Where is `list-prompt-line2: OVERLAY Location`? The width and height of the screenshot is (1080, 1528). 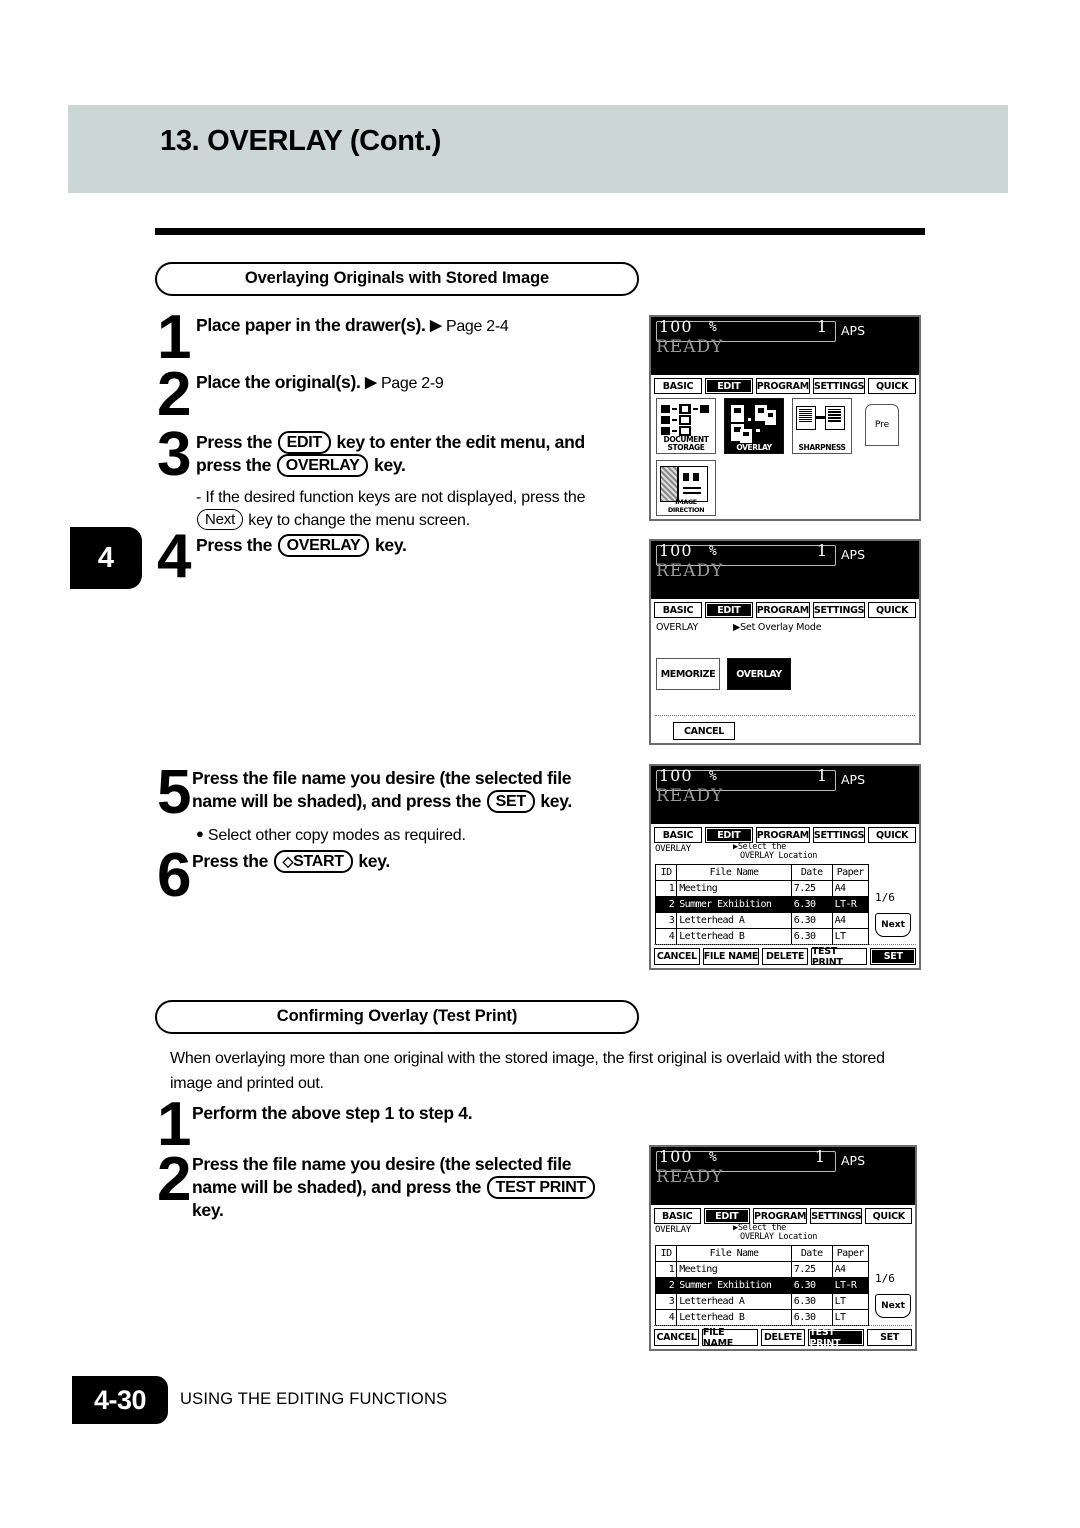
list-prompt-line2: OVERLAY Location is located at coordinates (779, 856).